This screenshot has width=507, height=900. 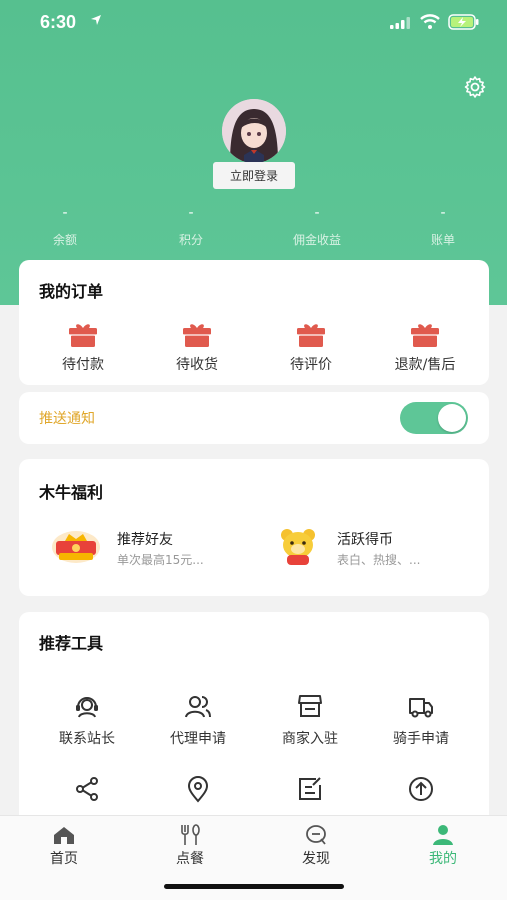 What do you see at coordinates (64, 859) in the screenshot?
I see `tab-label: 首页` at bounding box center [64, 859].